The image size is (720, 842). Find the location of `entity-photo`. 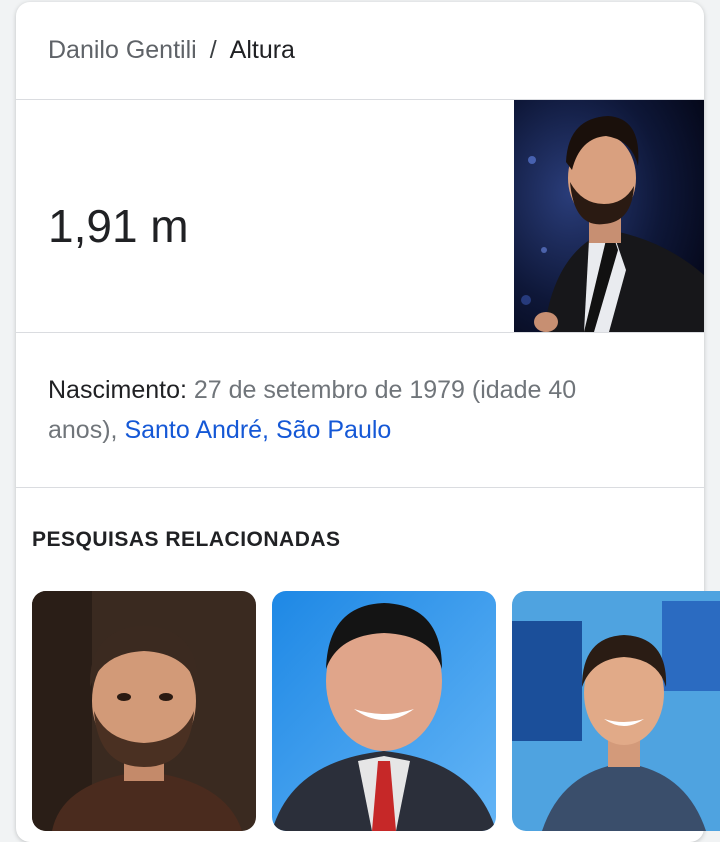

entity-photo is located at coordinates (609, 216).